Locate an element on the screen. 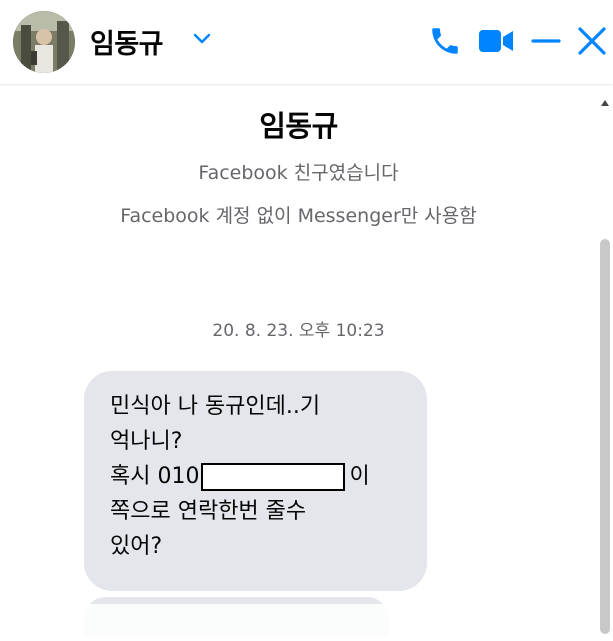  message-fragment: 이 is located at coordinates (359, 476).